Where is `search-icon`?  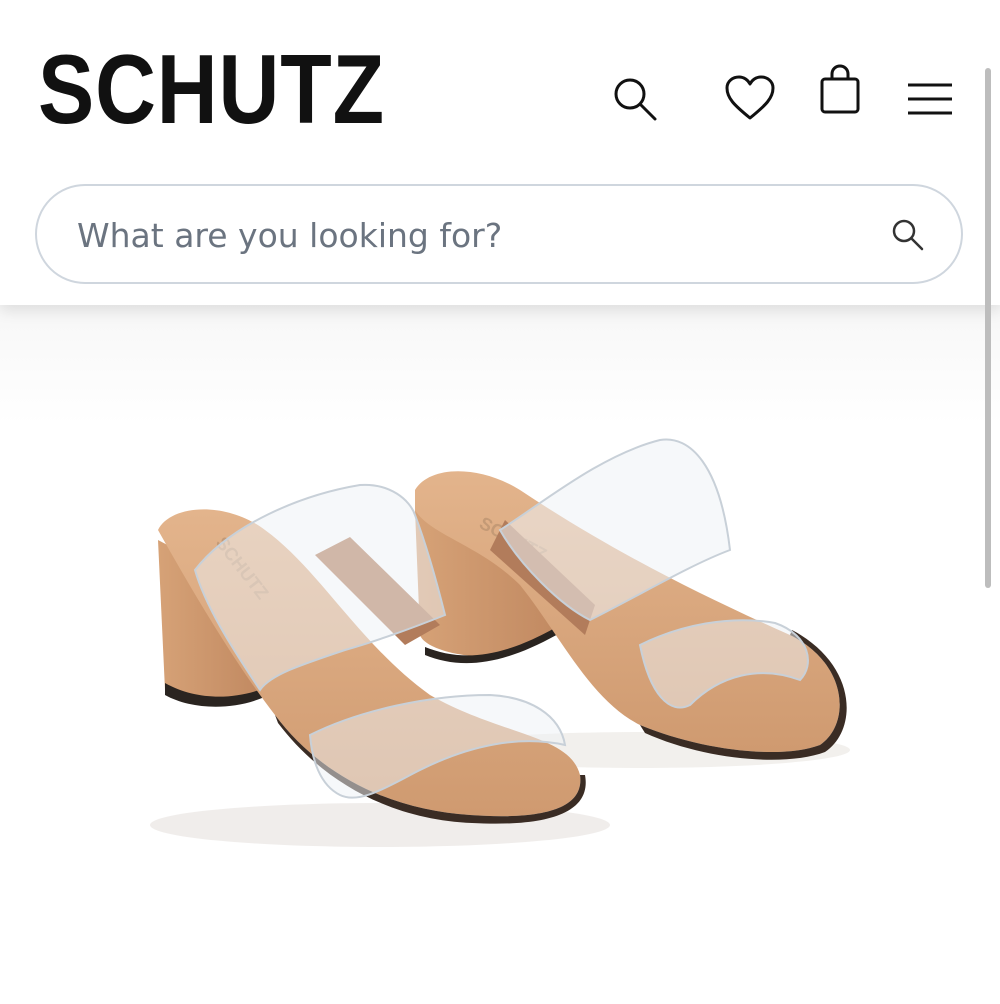
search-icon is located at coordinates (635, 99).